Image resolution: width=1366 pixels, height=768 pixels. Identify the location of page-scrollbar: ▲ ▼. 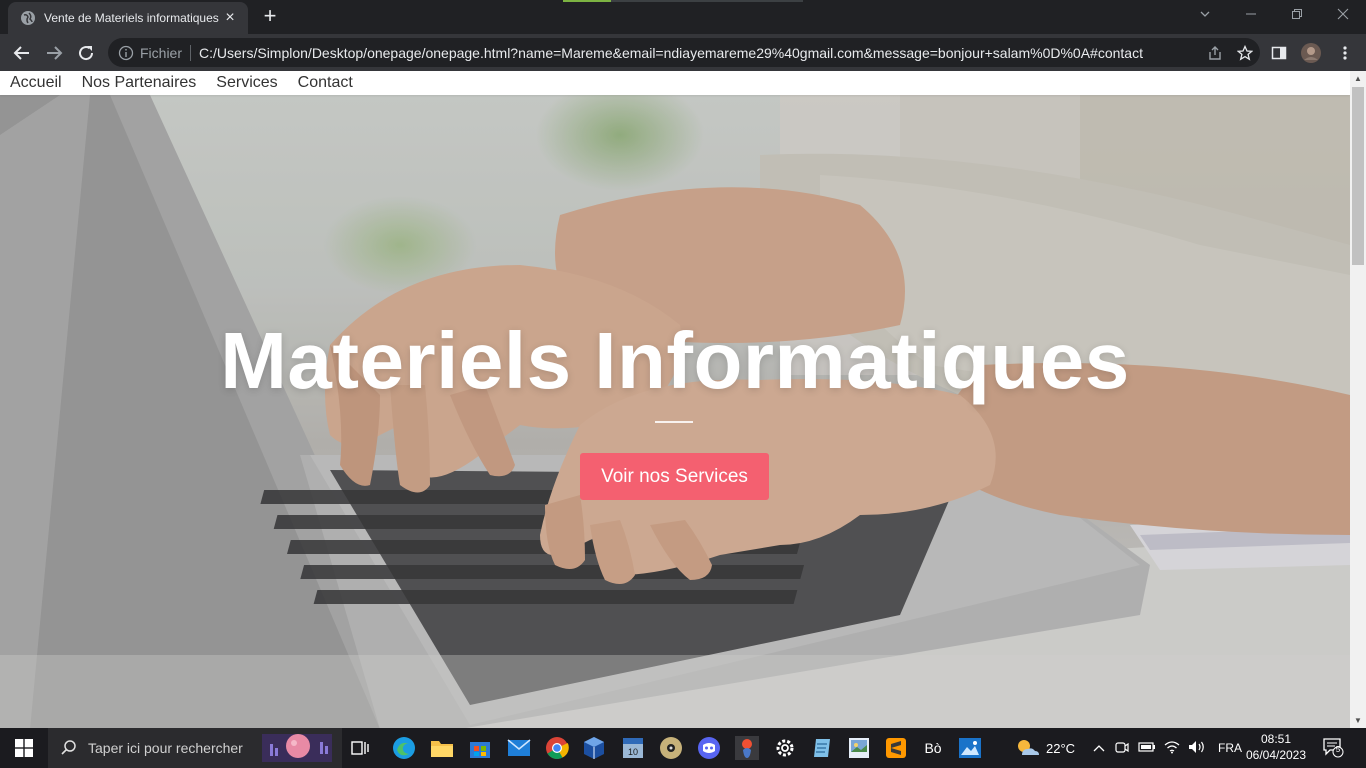
(1358, 400).